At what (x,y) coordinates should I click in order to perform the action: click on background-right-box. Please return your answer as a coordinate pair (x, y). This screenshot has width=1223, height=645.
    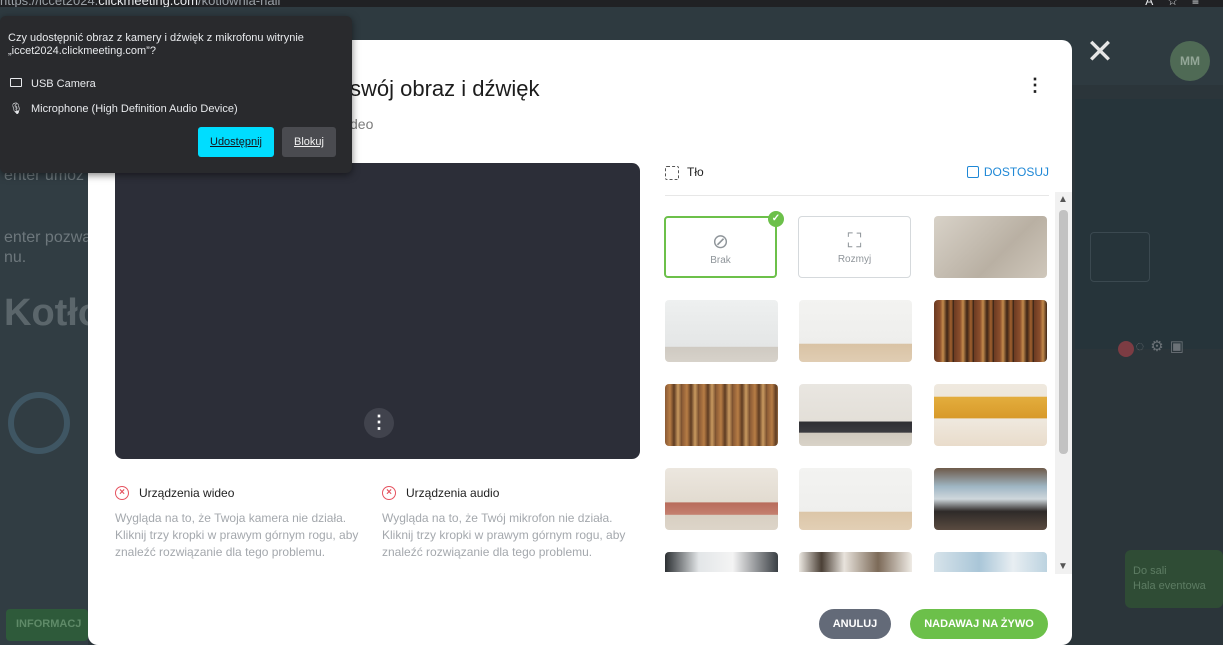
    Looking at the image, I should click on (1120, 257).